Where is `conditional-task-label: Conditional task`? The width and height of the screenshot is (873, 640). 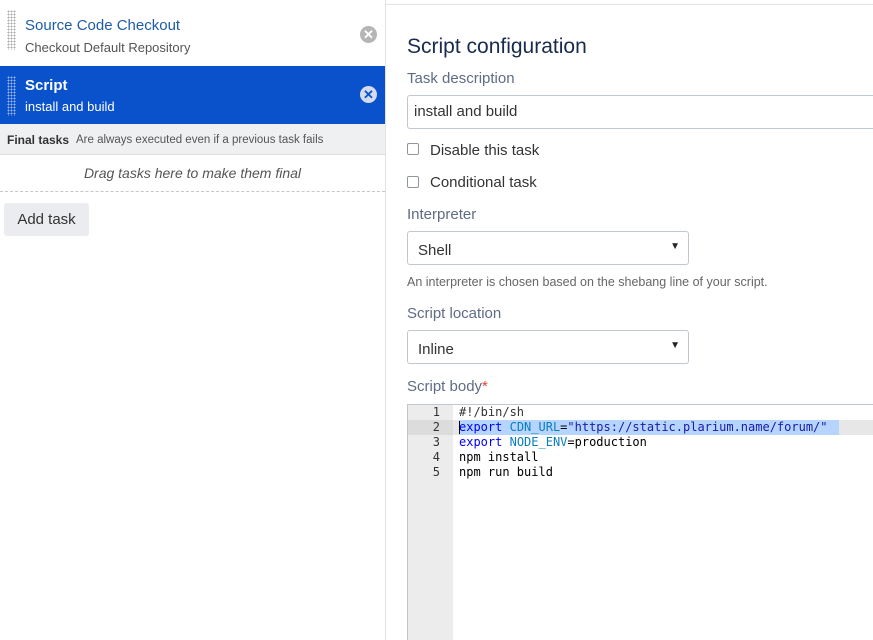 conditional-task-label: Conditional task is located at coordinates (483, 182).